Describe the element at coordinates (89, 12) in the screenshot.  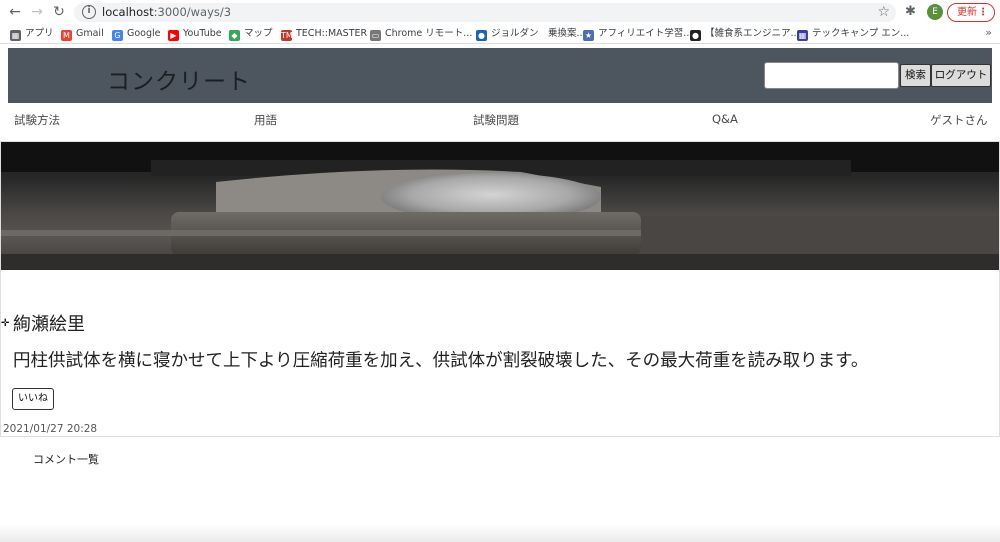
I see `site-info-icon: i` at that location.